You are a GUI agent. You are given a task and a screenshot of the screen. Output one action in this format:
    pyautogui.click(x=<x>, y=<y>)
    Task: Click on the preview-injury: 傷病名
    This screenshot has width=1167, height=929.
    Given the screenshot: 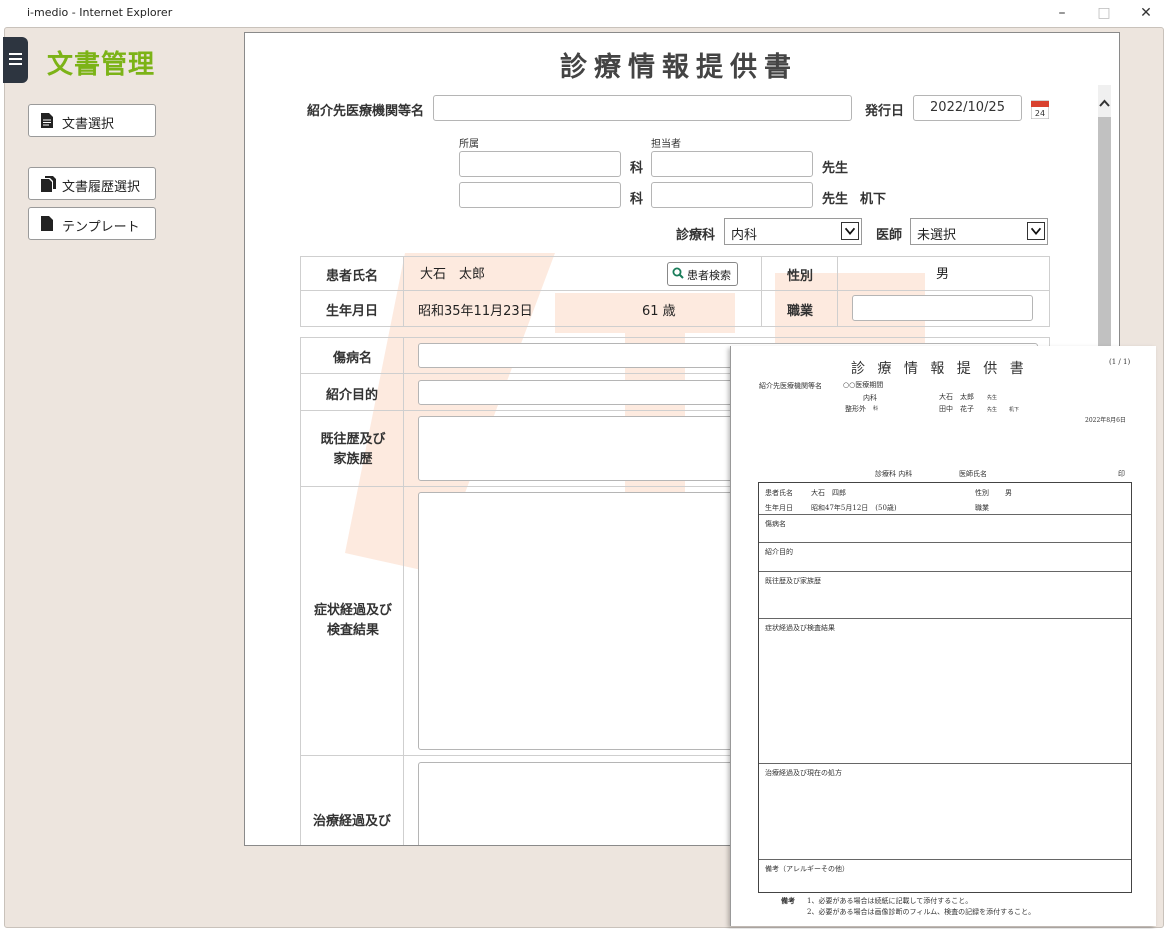 What is the action you would take?
    pyautogui.click(x=775, y=524)
    